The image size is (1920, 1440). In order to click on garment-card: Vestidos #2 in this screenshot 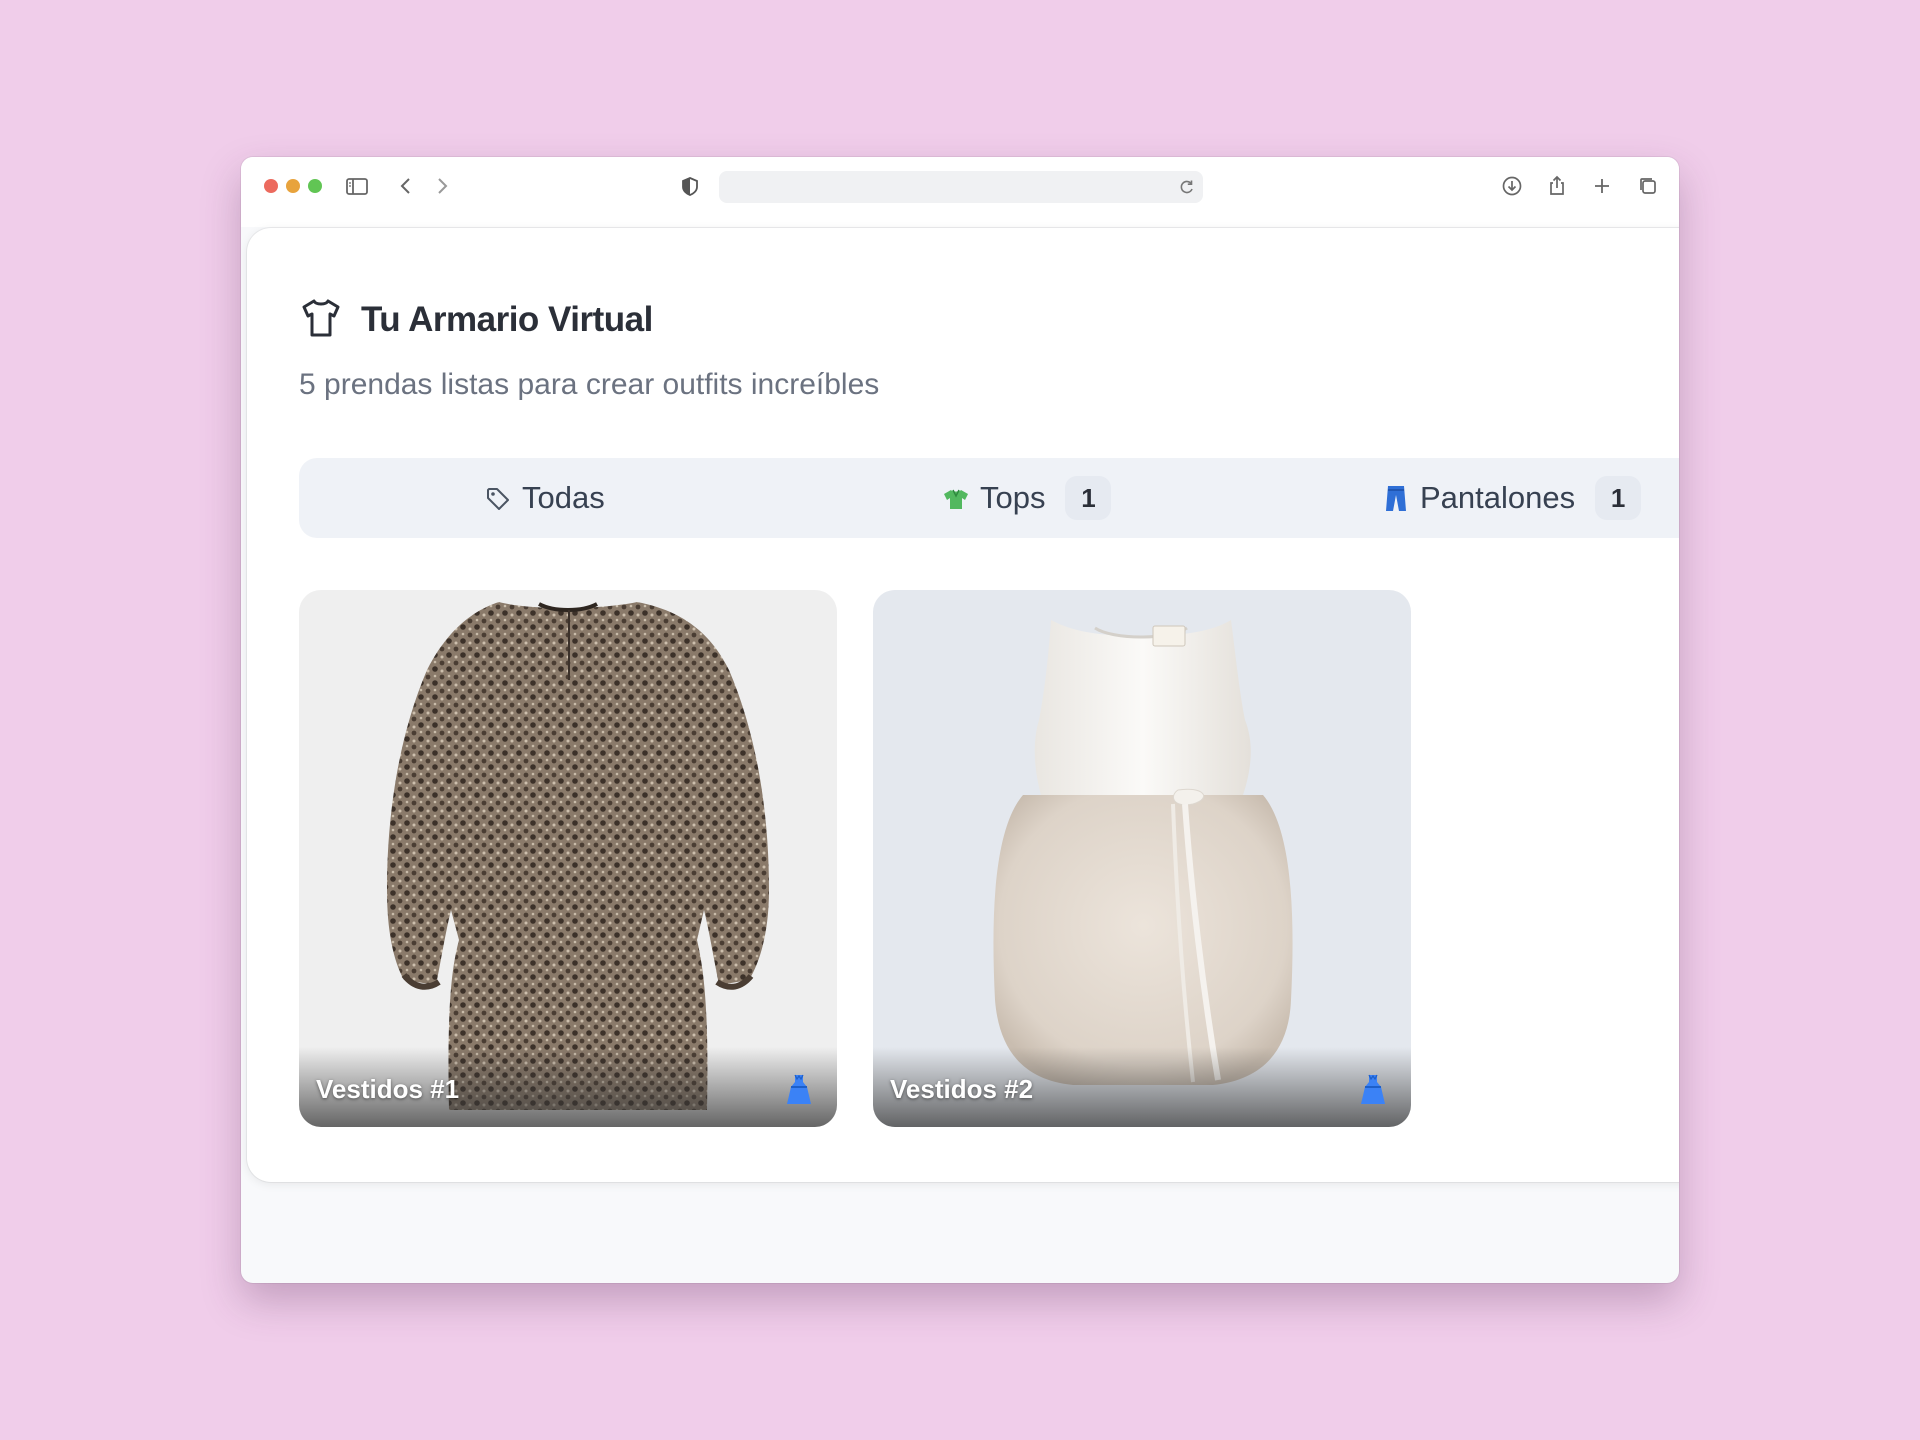, I will do `click(1142, 858)`.